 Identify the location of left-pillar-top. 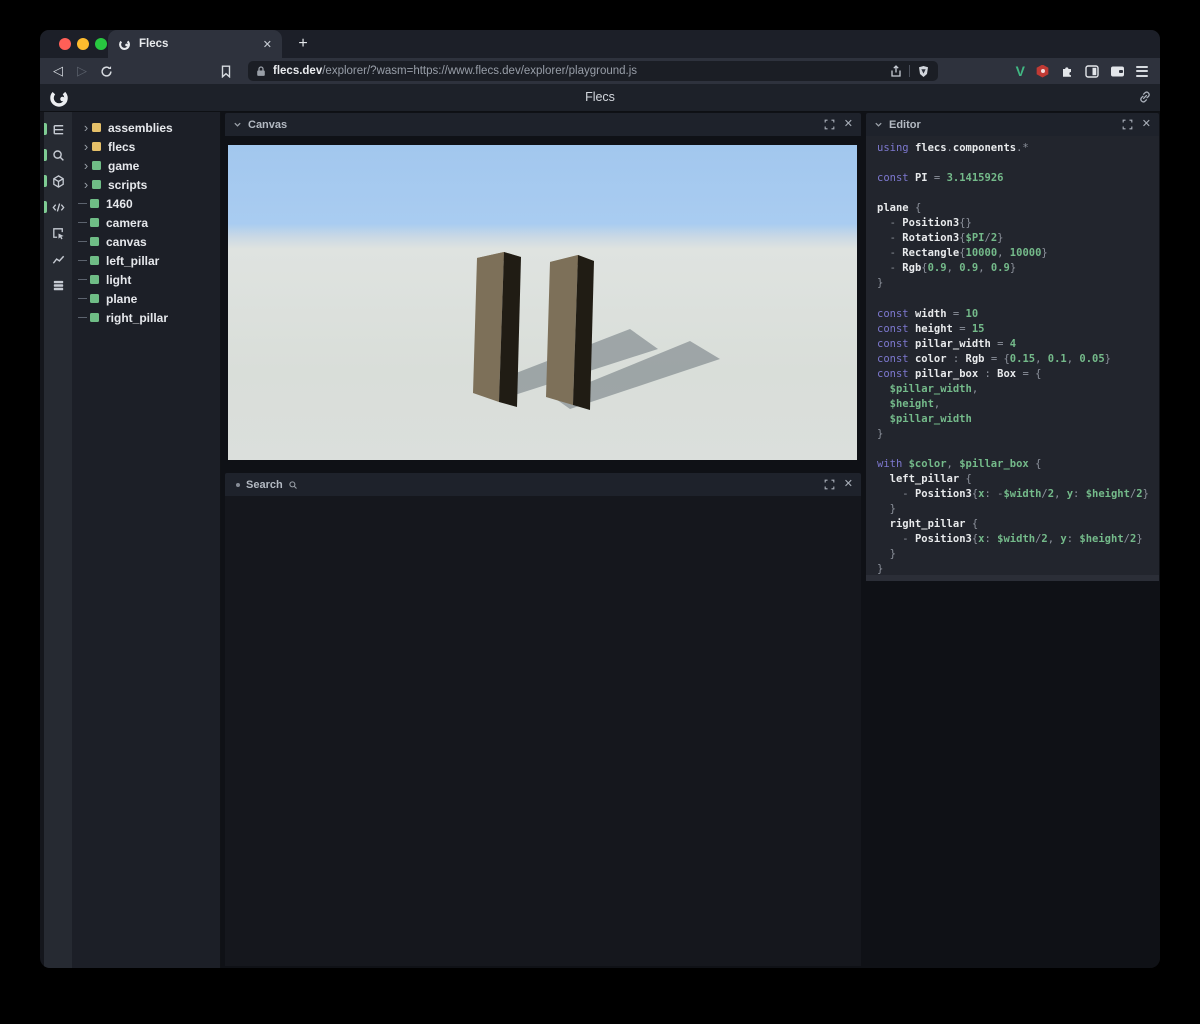
(499, 257).